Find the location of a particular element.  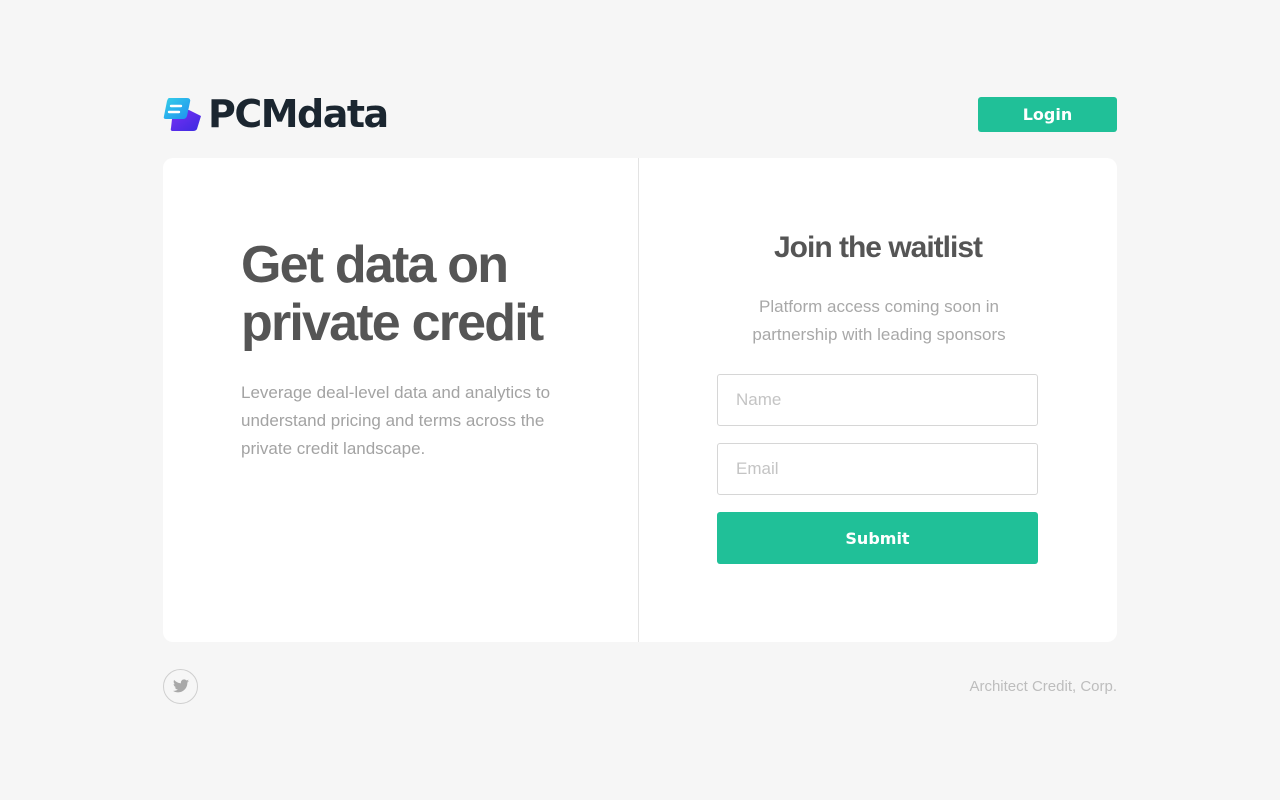

waitlist-title: Join the waitlist is located at coordinates (878, 247).